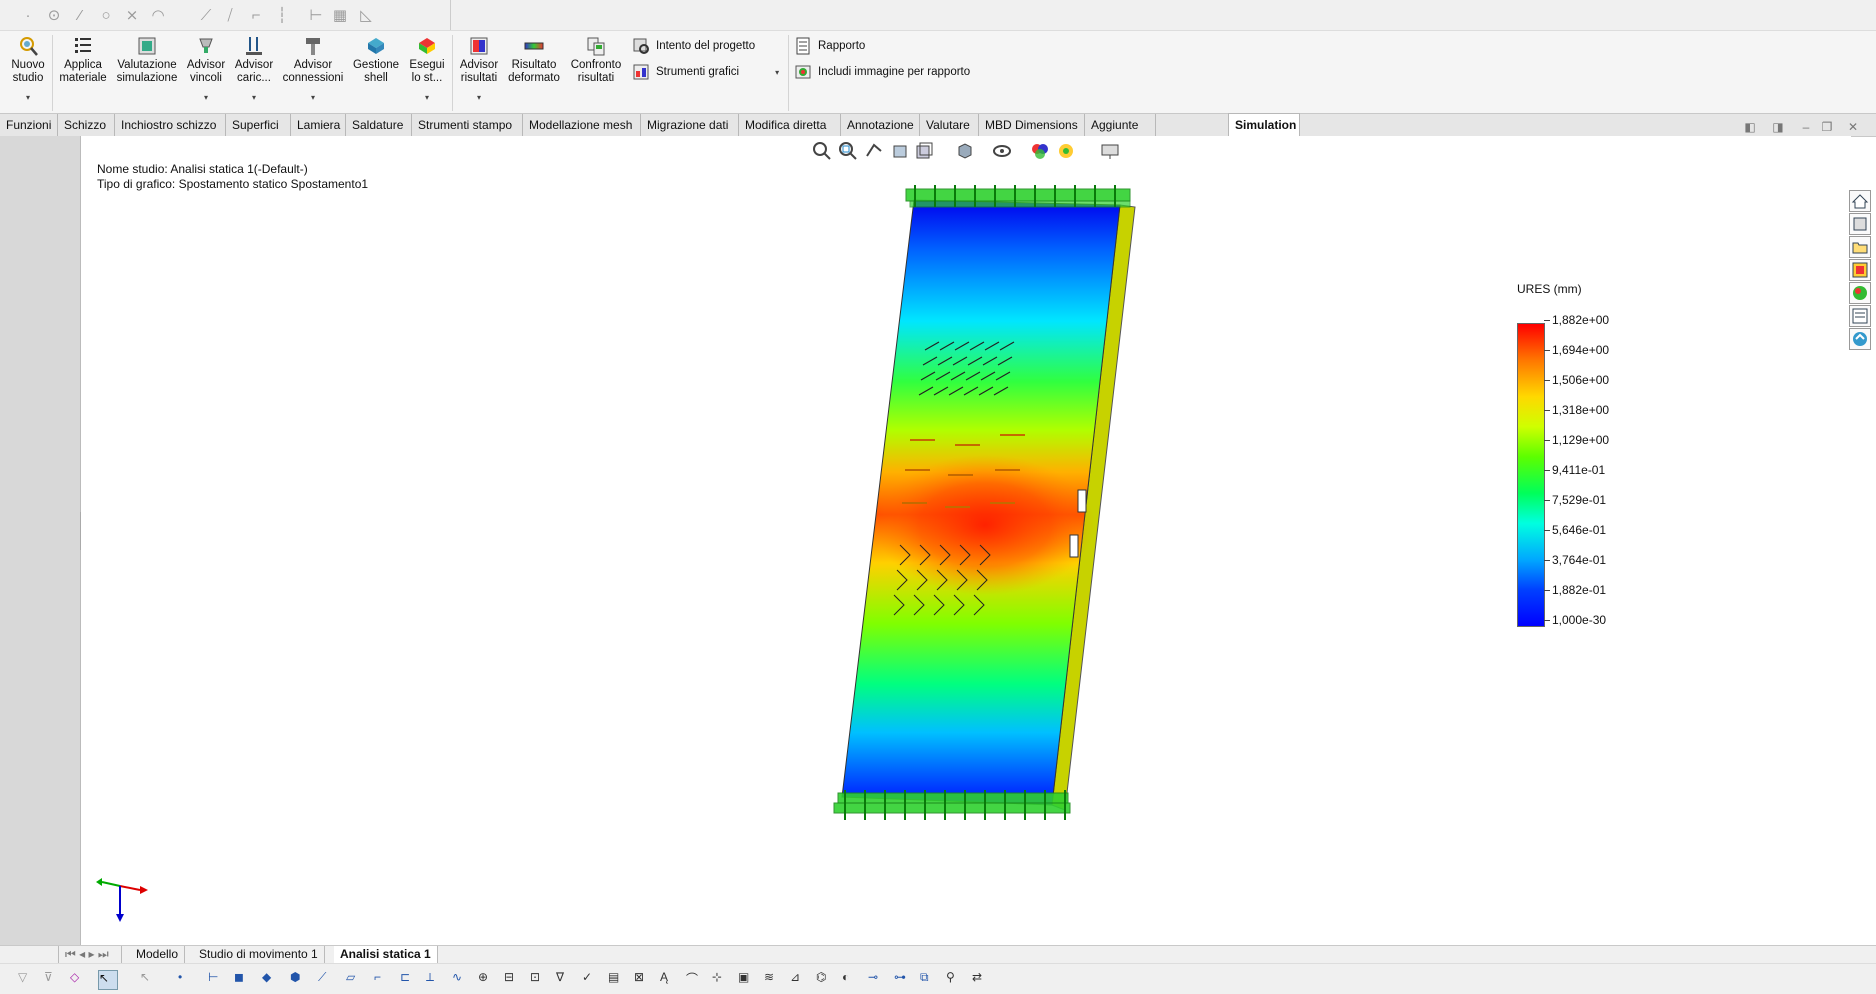  Describe the element at coordinates (1860, 293) in the screenshot. I see `appearances-icon` at that location.